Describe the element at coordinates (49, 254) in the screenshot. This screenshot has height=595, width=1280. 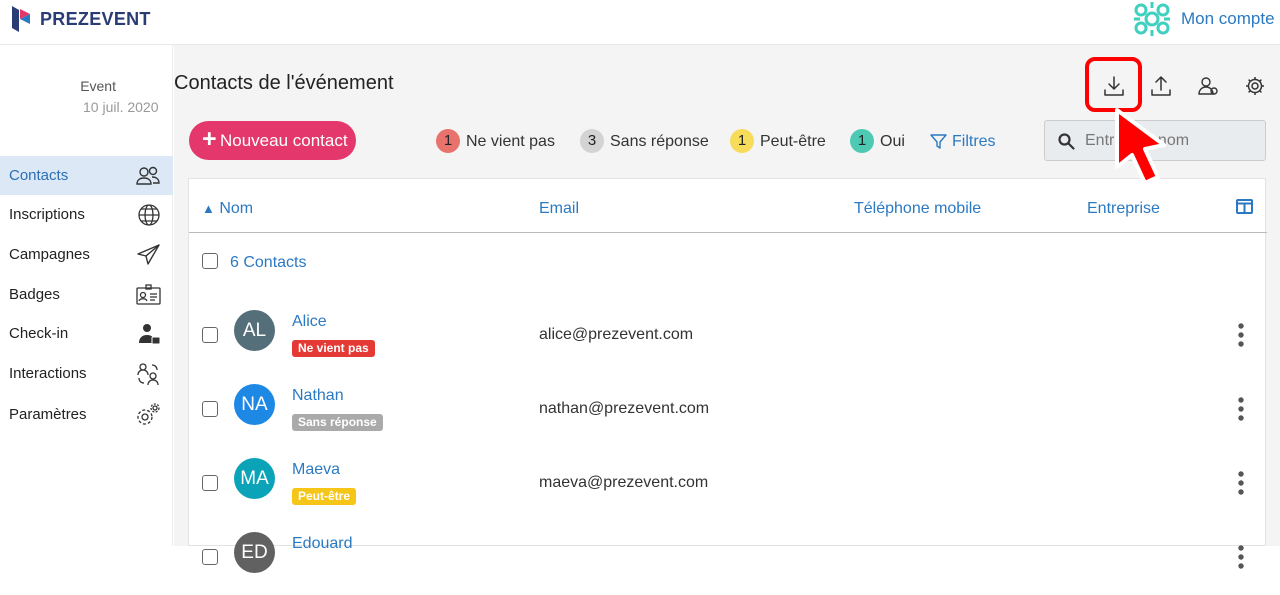
I see `sidebar-item-label: Campagnes` at that location.